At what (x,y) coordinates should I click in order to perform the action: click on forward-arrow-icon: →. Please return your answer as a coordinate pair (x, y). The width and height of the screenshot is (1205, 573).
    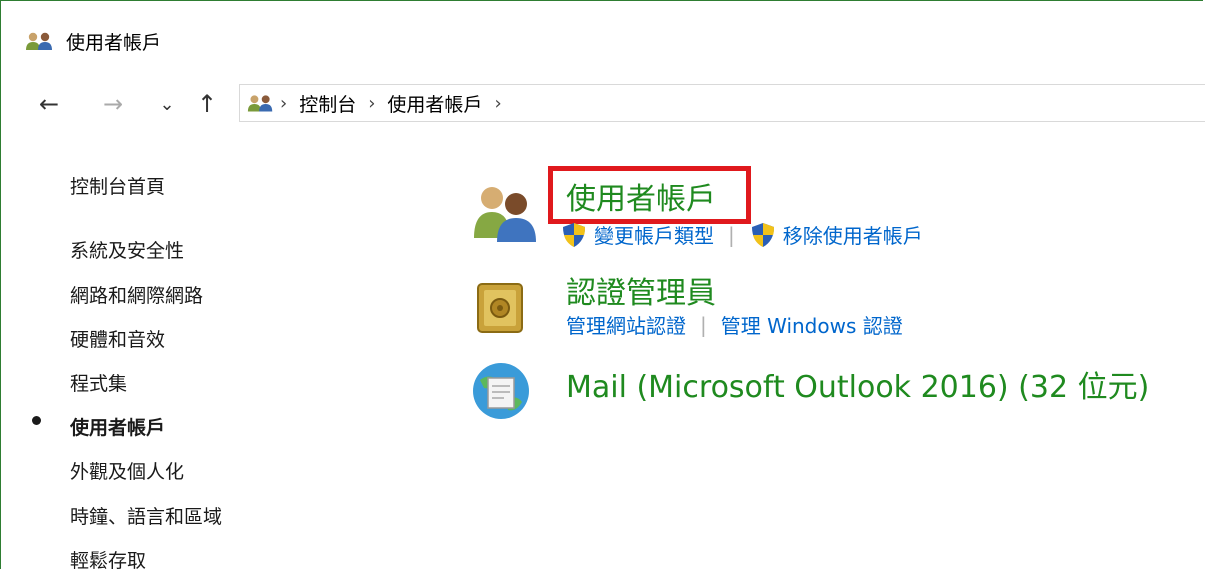
    Looking at the image, I should click on (113, 104).